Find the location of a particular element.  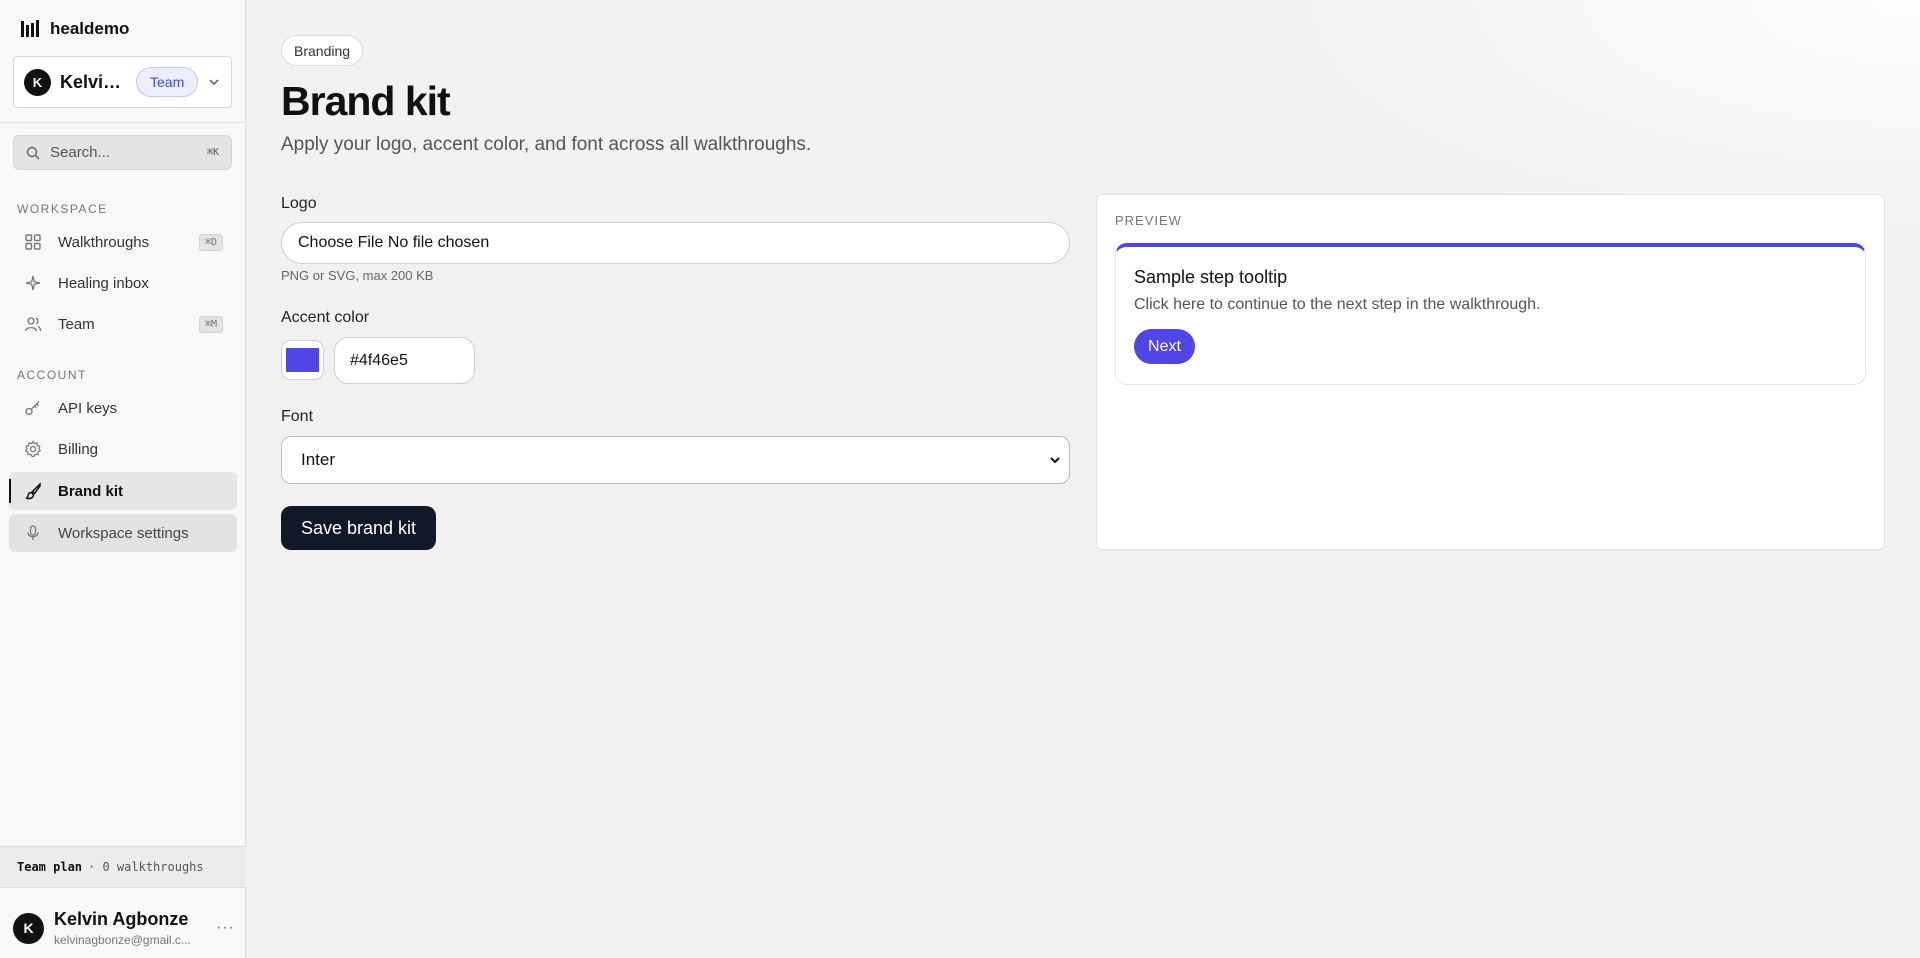

accent-color-picker is located at coordinates (302, 360).